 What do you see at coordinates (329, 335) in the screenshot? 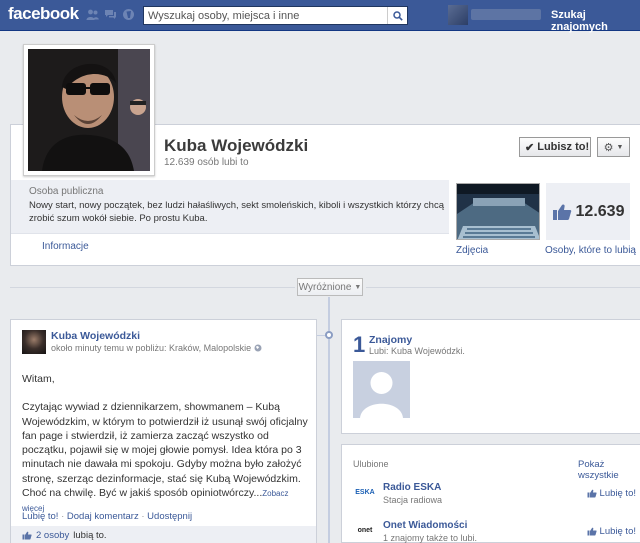
I see `timeline-dot` at bounding box center [329, 335].